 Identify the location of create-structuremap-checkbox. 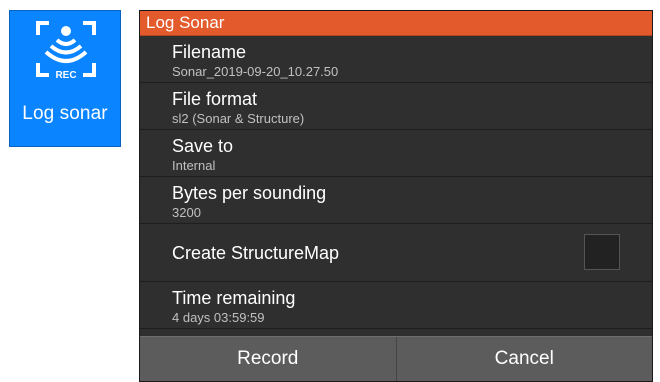
(602, 252).